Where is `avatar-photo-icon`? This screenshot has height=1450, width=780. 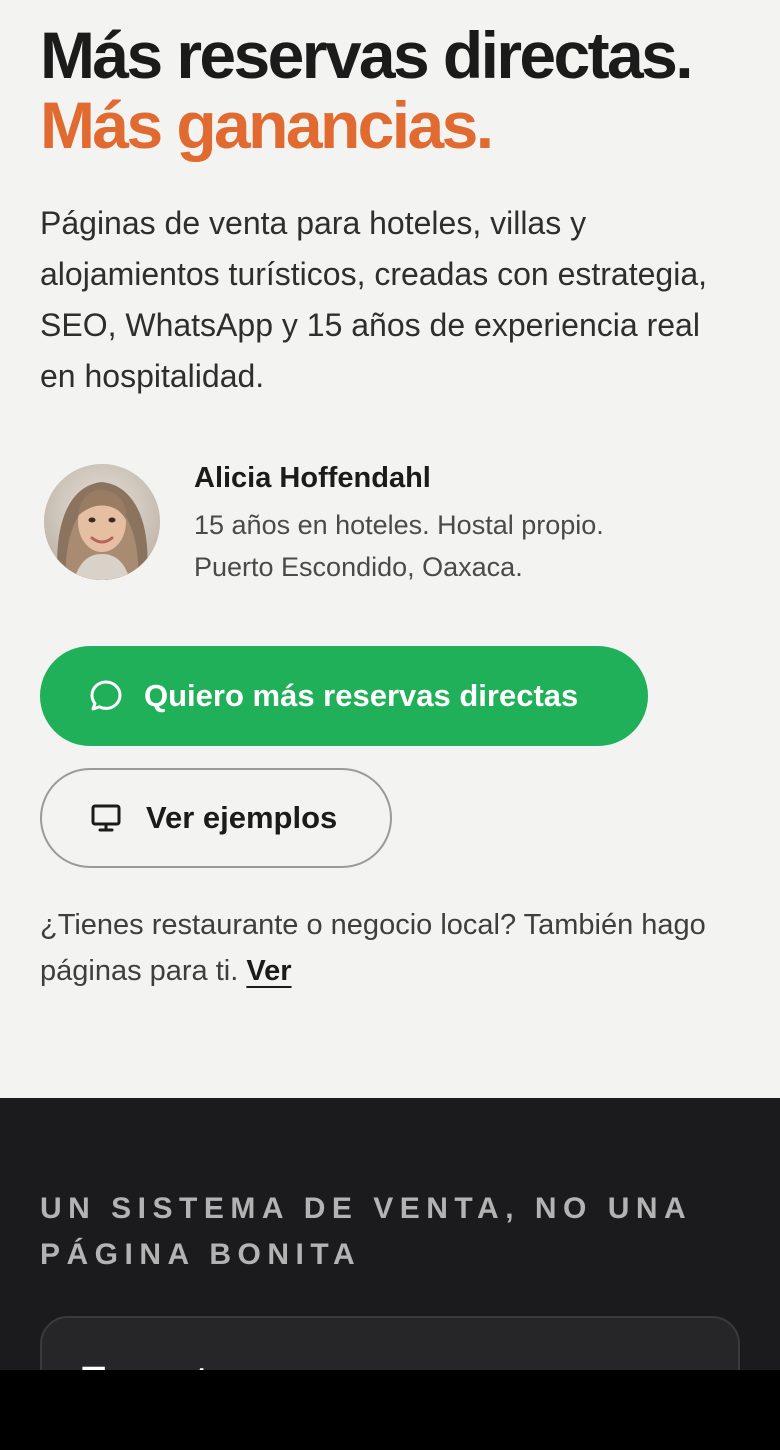
avatar-photo-icon is located at coordinates (102, 522).